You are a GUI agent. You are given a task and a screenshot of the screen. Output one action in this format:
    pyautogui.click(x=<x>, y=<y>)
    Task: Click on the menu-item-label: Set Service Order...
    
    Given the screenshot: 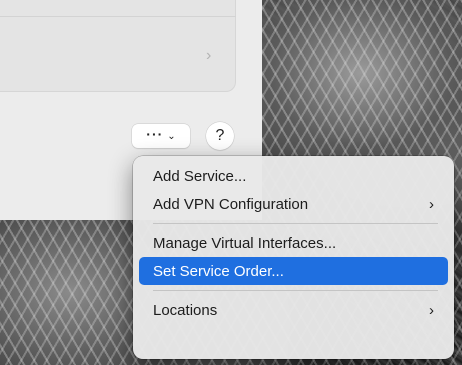 What is the action you would take?
    pyautogui.click(x=218, y=271)
    